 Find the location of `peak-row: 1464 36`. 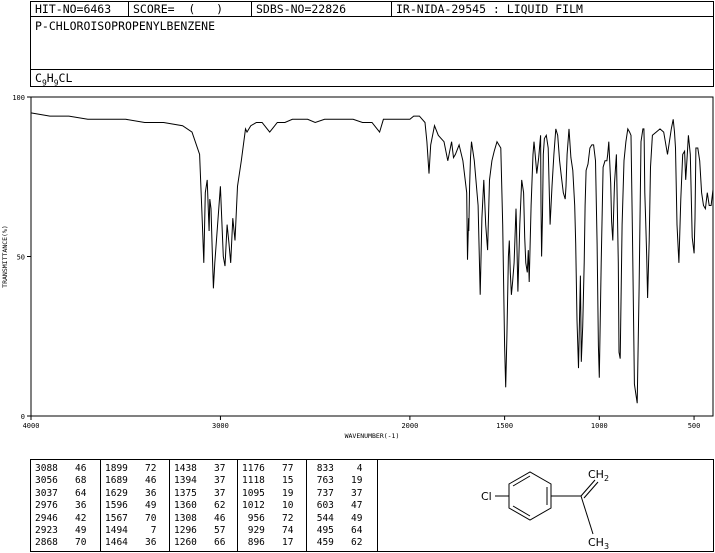

peak-row: 1464 36 is located at coordinates (131, 543).